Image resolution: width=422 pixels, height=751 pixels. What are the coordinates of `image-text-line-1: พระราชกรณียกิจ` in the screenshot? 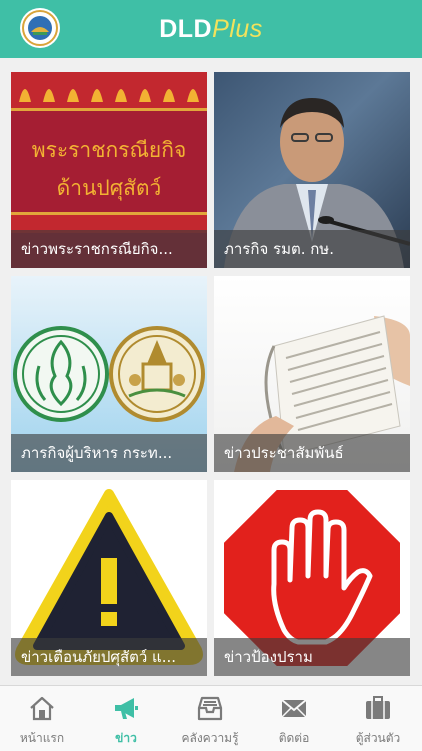 It's located at (109, 150).